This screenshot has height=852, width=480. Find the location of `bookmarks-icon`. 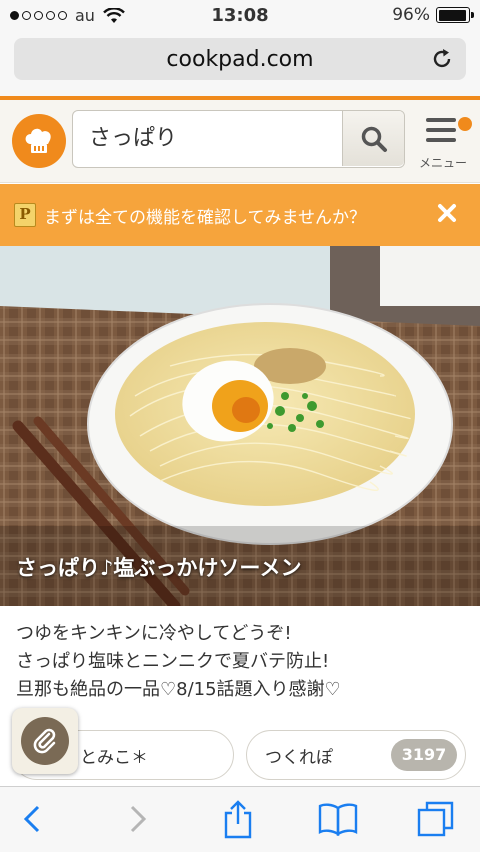

bookmarks-icon is located at coordinates (338, 819).